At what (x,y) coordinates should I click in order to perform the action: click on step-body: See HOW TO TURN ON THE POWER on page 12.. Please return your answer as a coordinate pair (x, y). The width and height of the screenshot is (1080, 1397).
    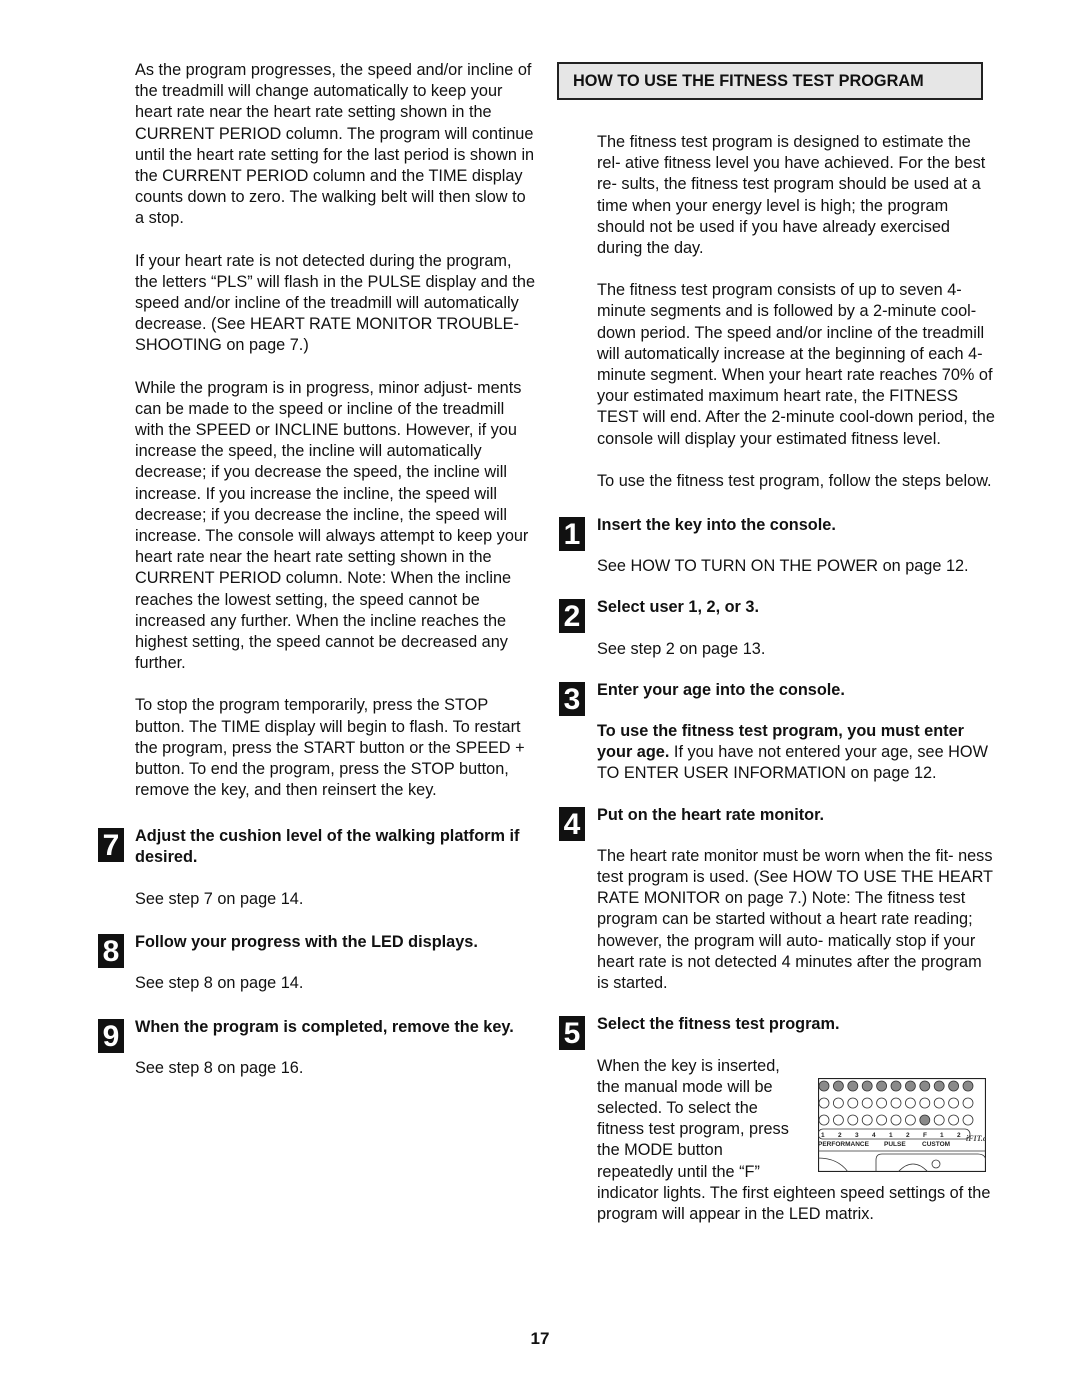
    Looking at the image, I should click on (783, 566).